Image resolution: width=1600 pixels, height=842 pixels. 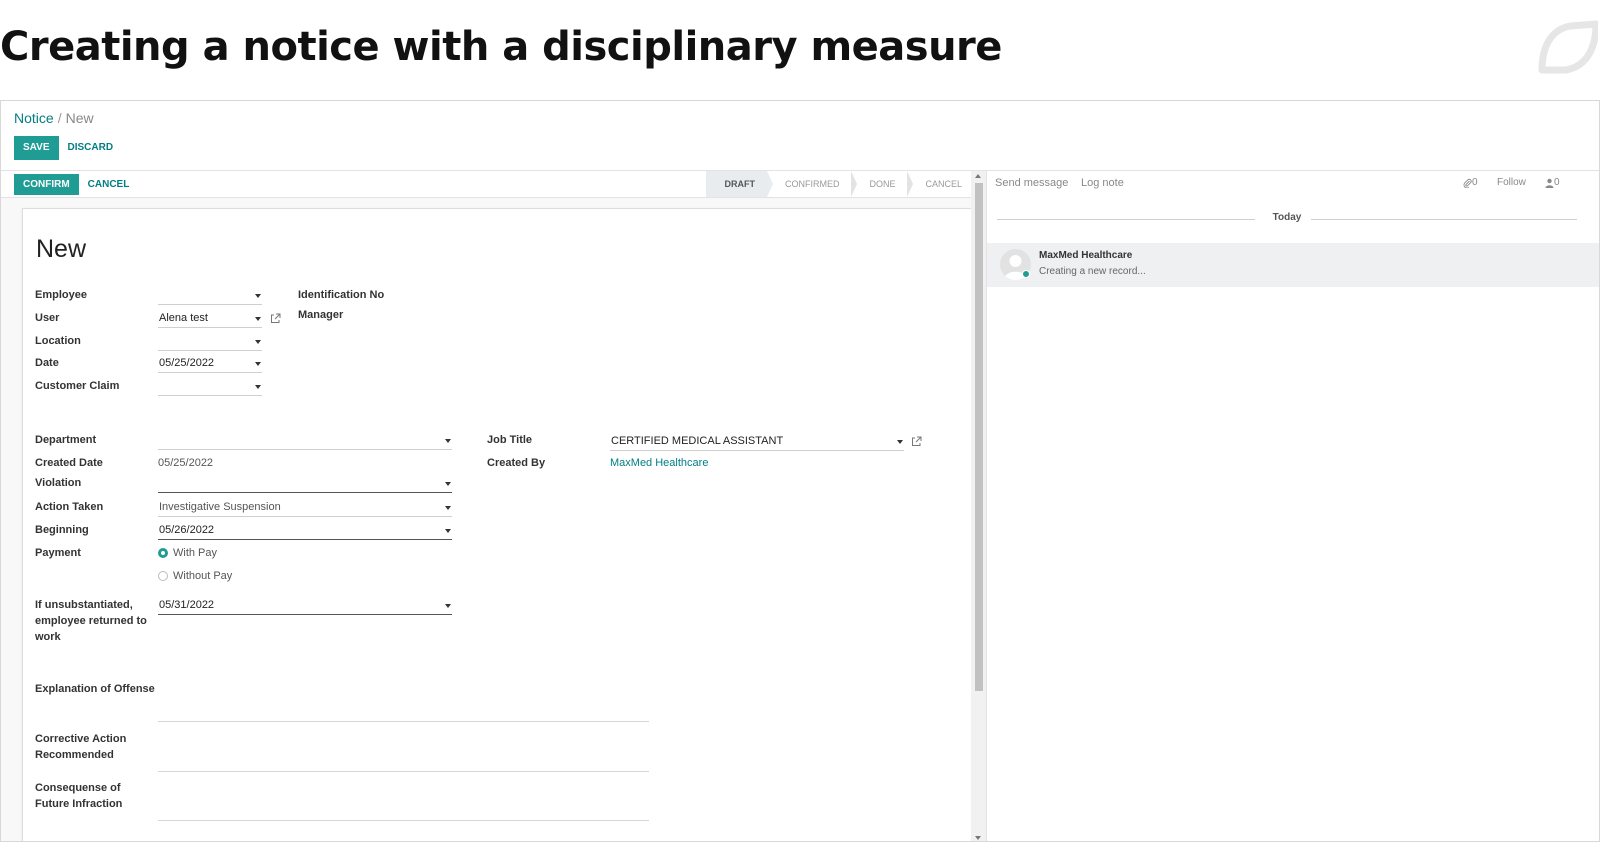 What do you see at coordinates (183, 318) in the screenshot?
I see `user-value: Alena test` at bounding box center [183, 318].